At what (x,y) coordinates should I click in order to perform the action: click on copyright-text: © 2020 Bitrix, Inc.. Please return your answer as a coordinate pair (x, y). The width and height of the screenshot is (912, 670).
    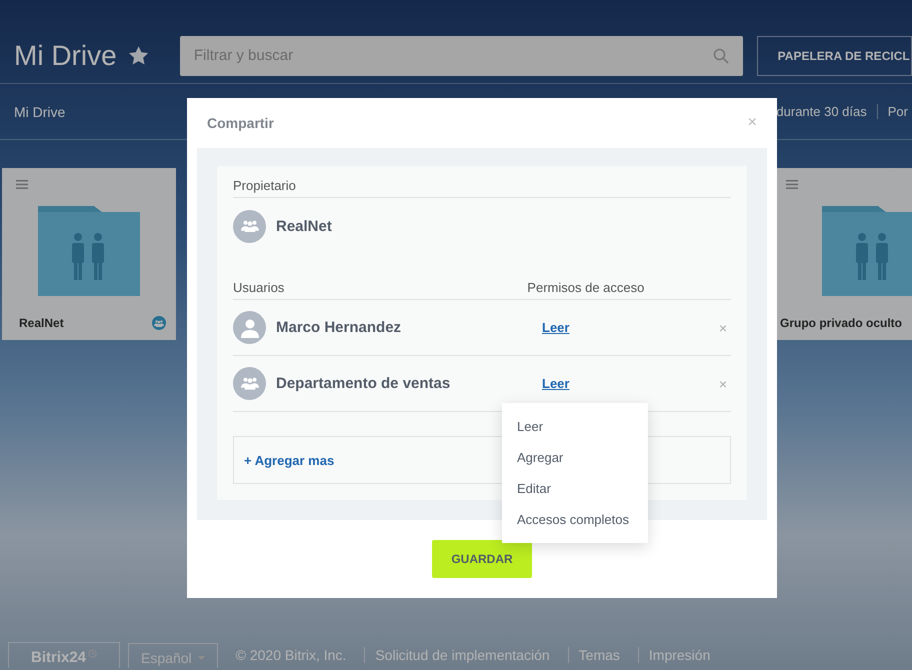
    Looking at the image, I should click on (291, 655).